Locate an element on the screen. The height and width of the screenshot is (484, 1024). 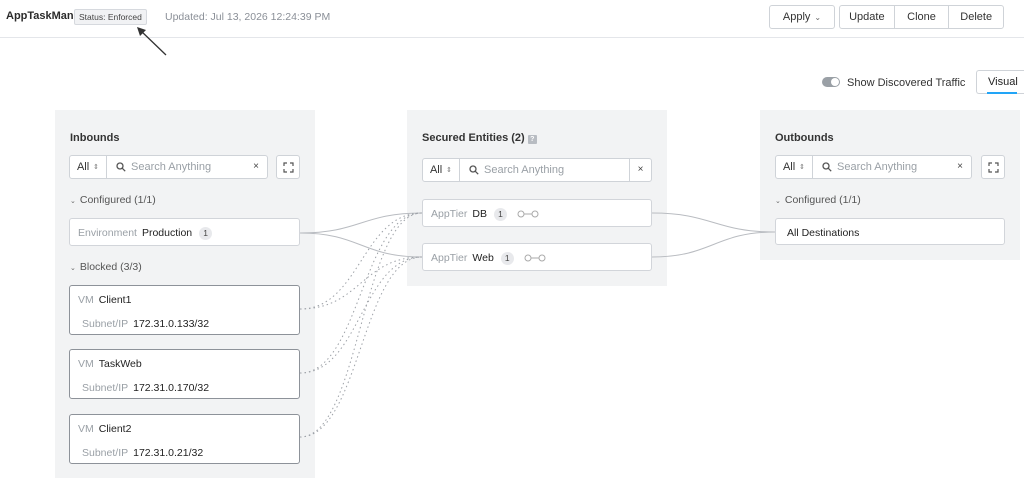
ip-value: 172.31.0.170/32 is located at coordinates (171, 388).